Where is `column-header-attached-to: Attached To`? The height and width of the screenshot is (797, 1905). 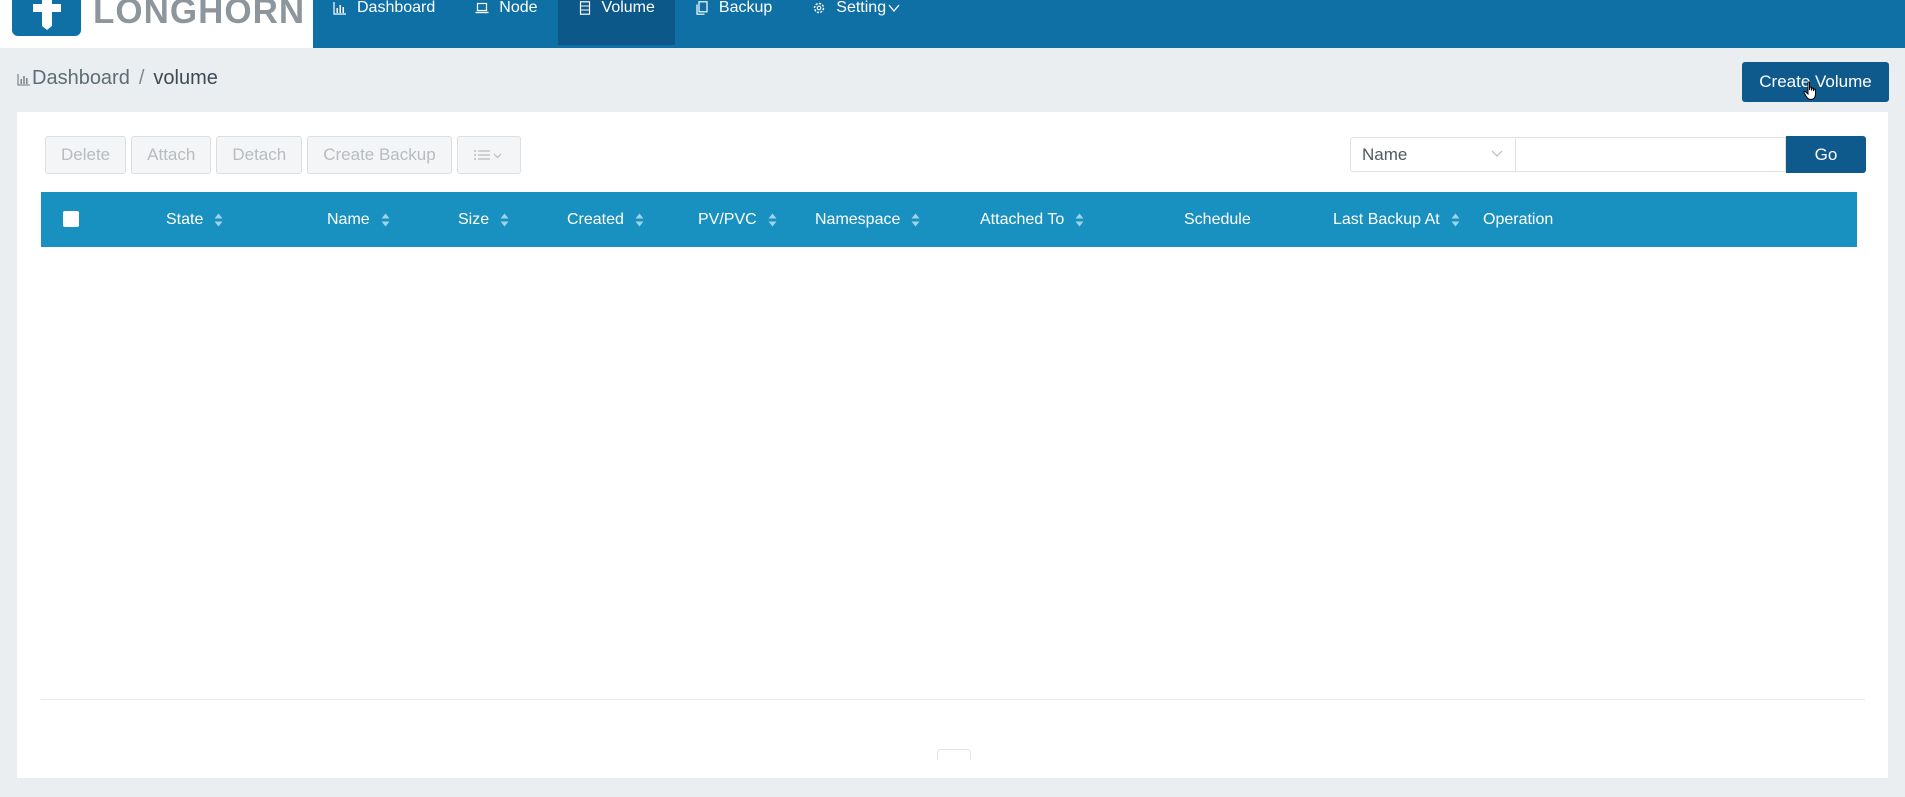
column-header-attached-to: Attached To is located at coordinates (1032, 219).